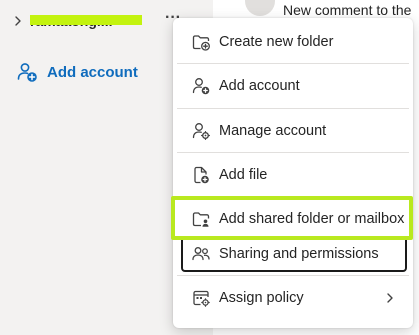 The width and height of the screenshot is (419, 335). What do you see at coordinates (299, 254) in the screenshot?
I see `menu-item-label: Sharing and permissions` at bounding box center [299, 254].